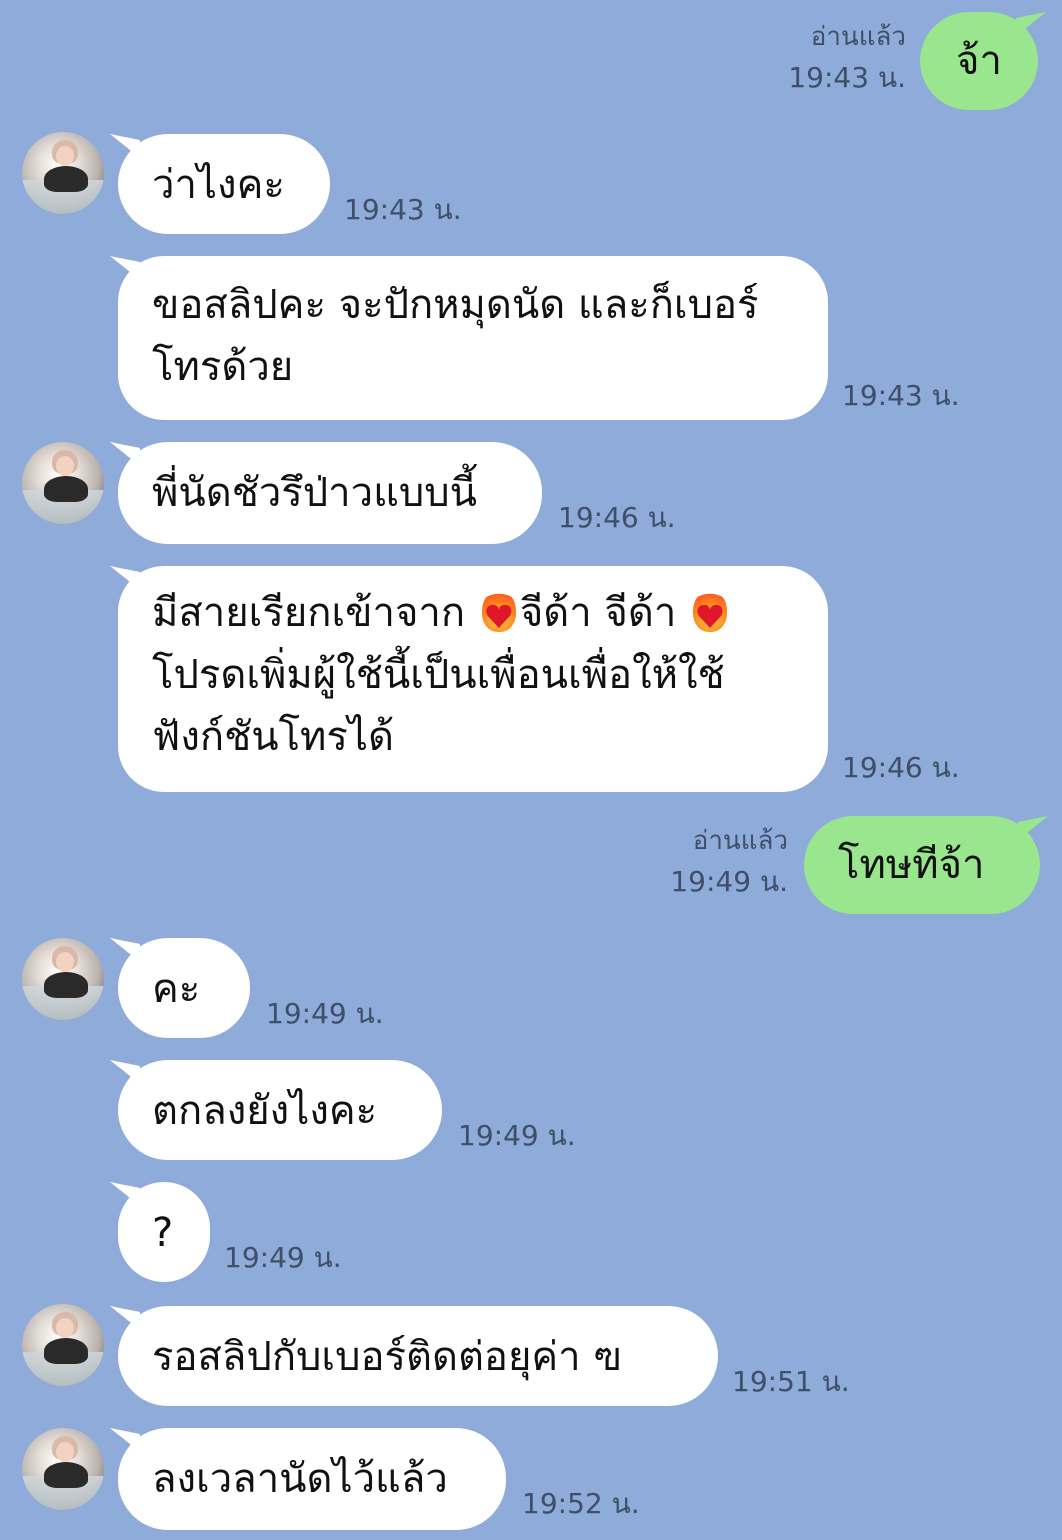  Describe the element at coordinates (315, 613) in the screenshot. I see `message-text-part: มีสายเรียกเข้าจาก` at that location.